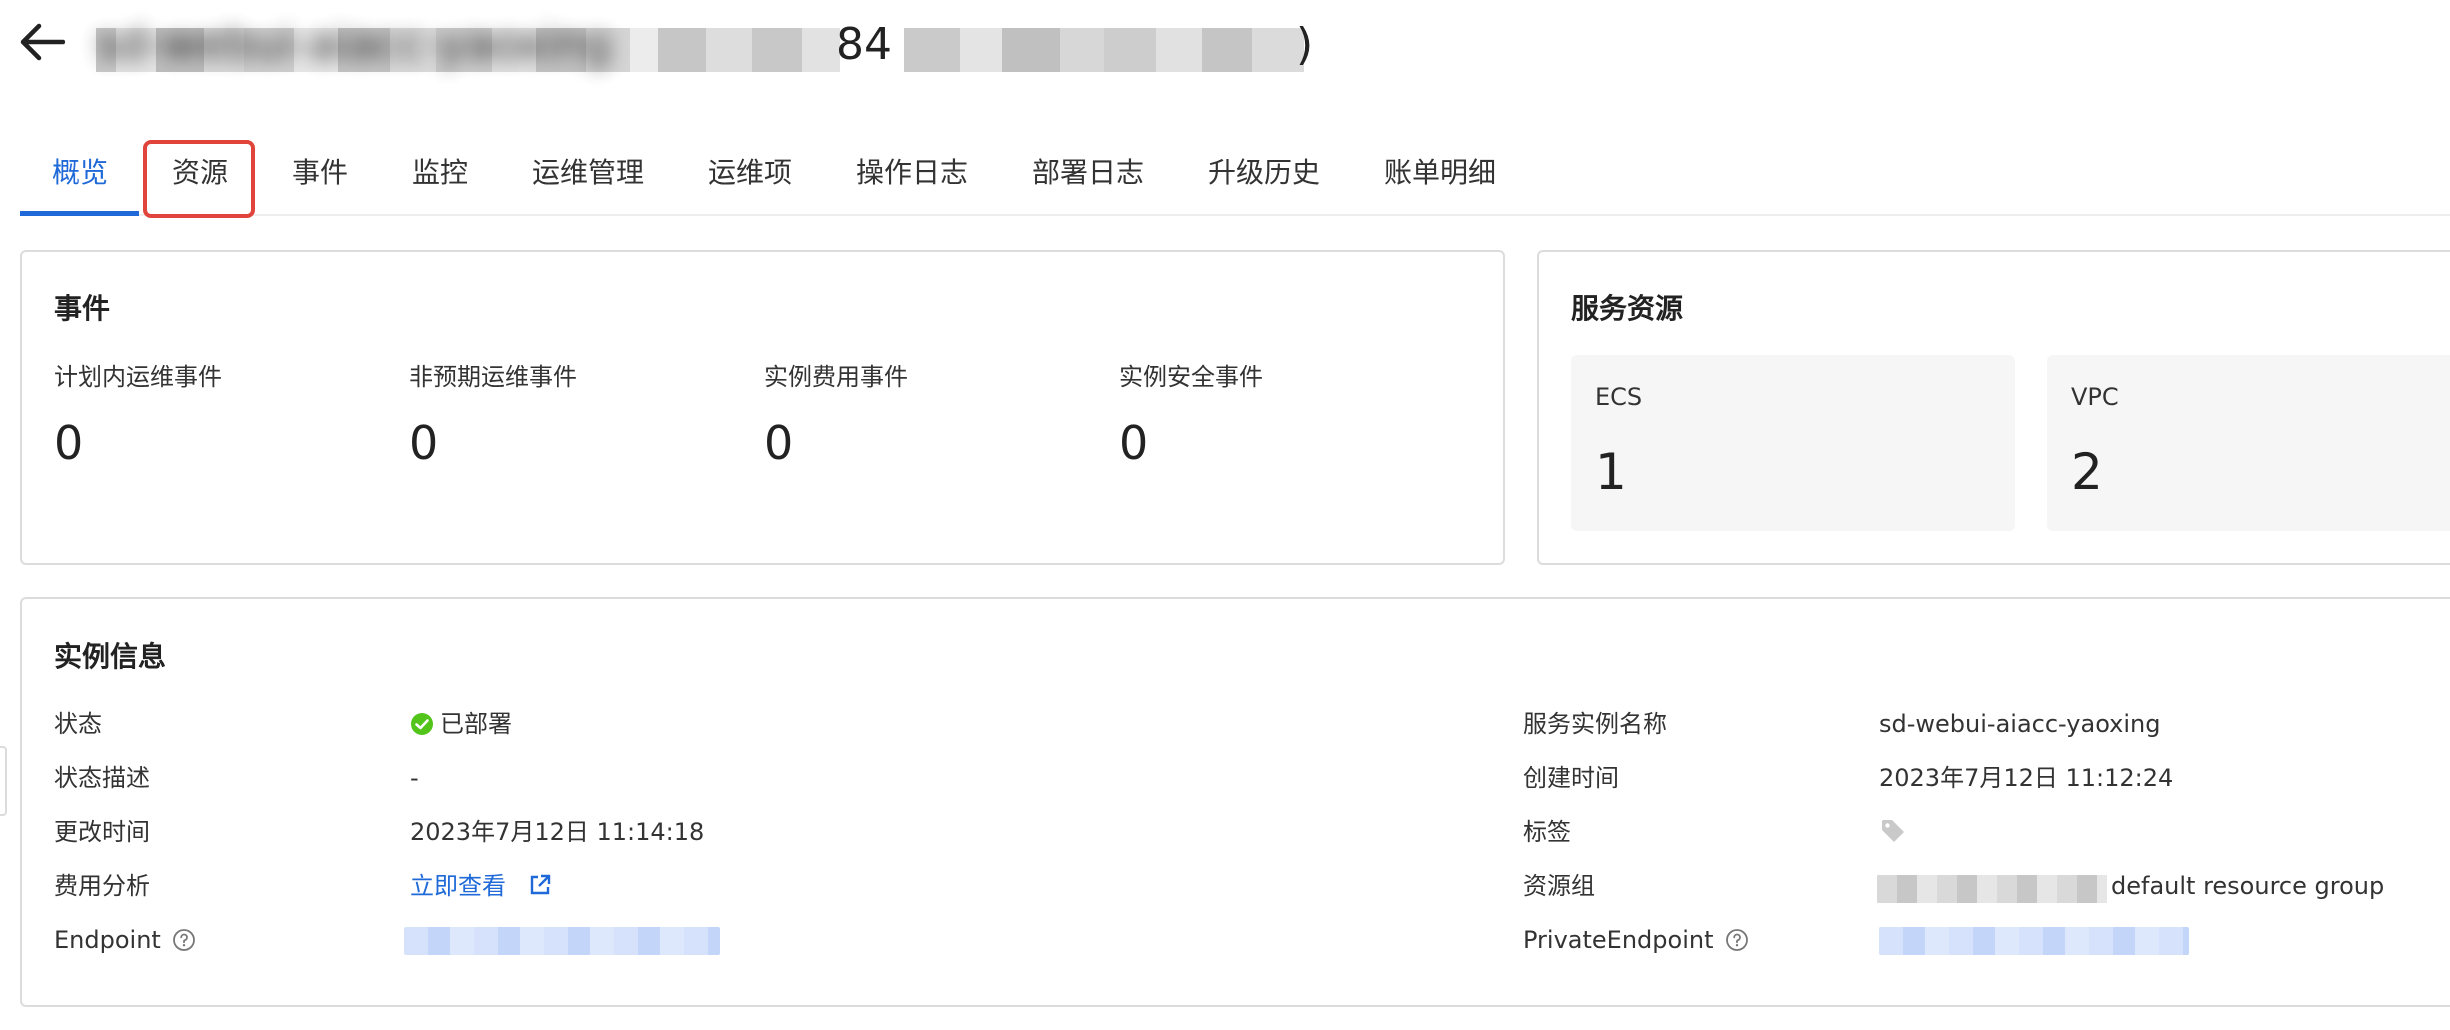 The image size is (2450, 1030). What do you see at coordinates (2248, 886) in the screenshot?
I see `resource-group-value: default resource group` at bounding box center [2248, 886].